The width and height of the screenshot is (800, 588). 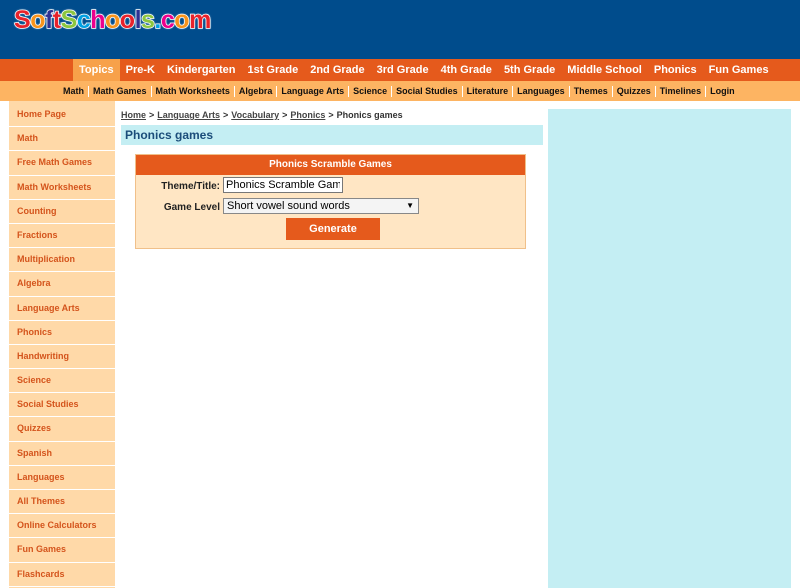 What do you see at coordinates (62, 139) in the screenshot?
I see `sidebar-item-math: Math` at bounding box center [62, 139].